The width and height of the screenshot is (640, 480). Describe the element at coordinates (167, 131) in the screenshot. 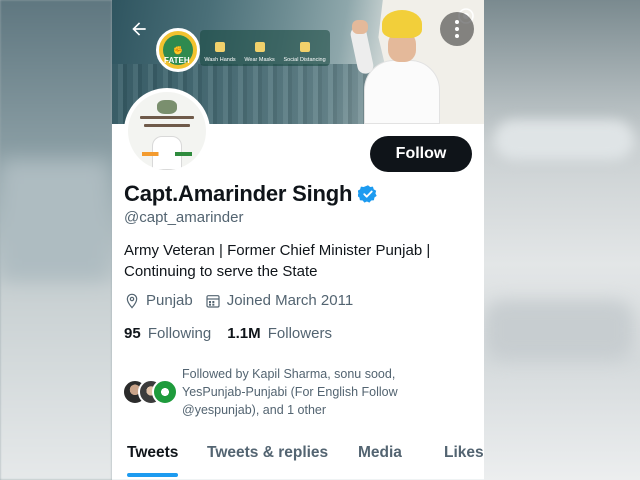

I see `profile-avatar` at that location.